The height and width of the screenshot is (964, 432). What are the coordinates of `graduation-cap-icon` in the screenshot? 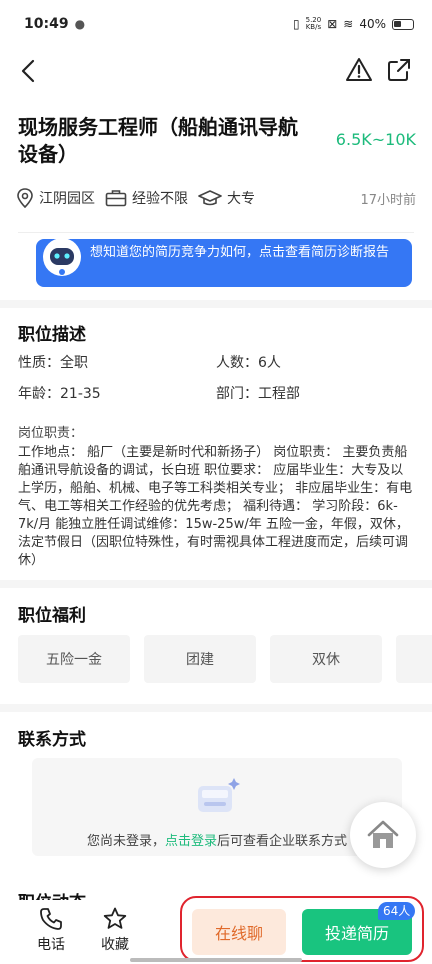 It's located at (210, 198).